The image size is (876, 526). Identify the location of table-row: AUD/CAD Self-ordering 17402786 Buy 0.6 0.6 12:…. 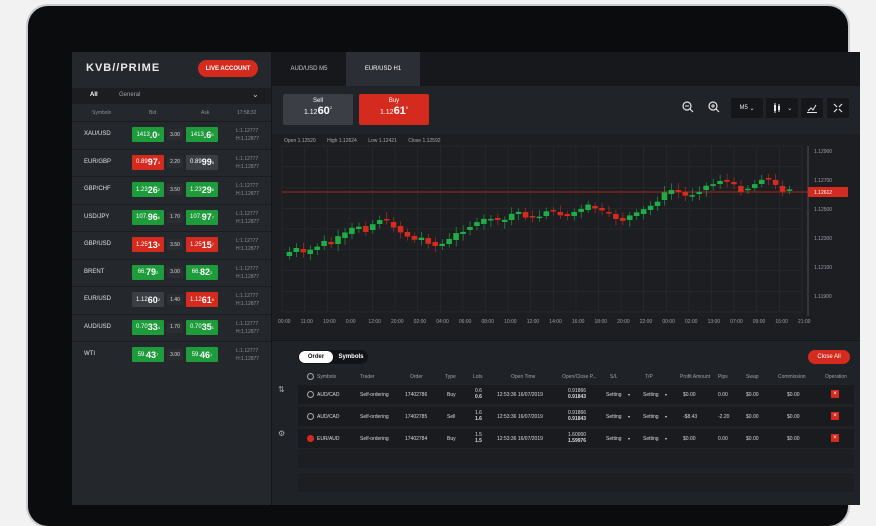
(576, 394).